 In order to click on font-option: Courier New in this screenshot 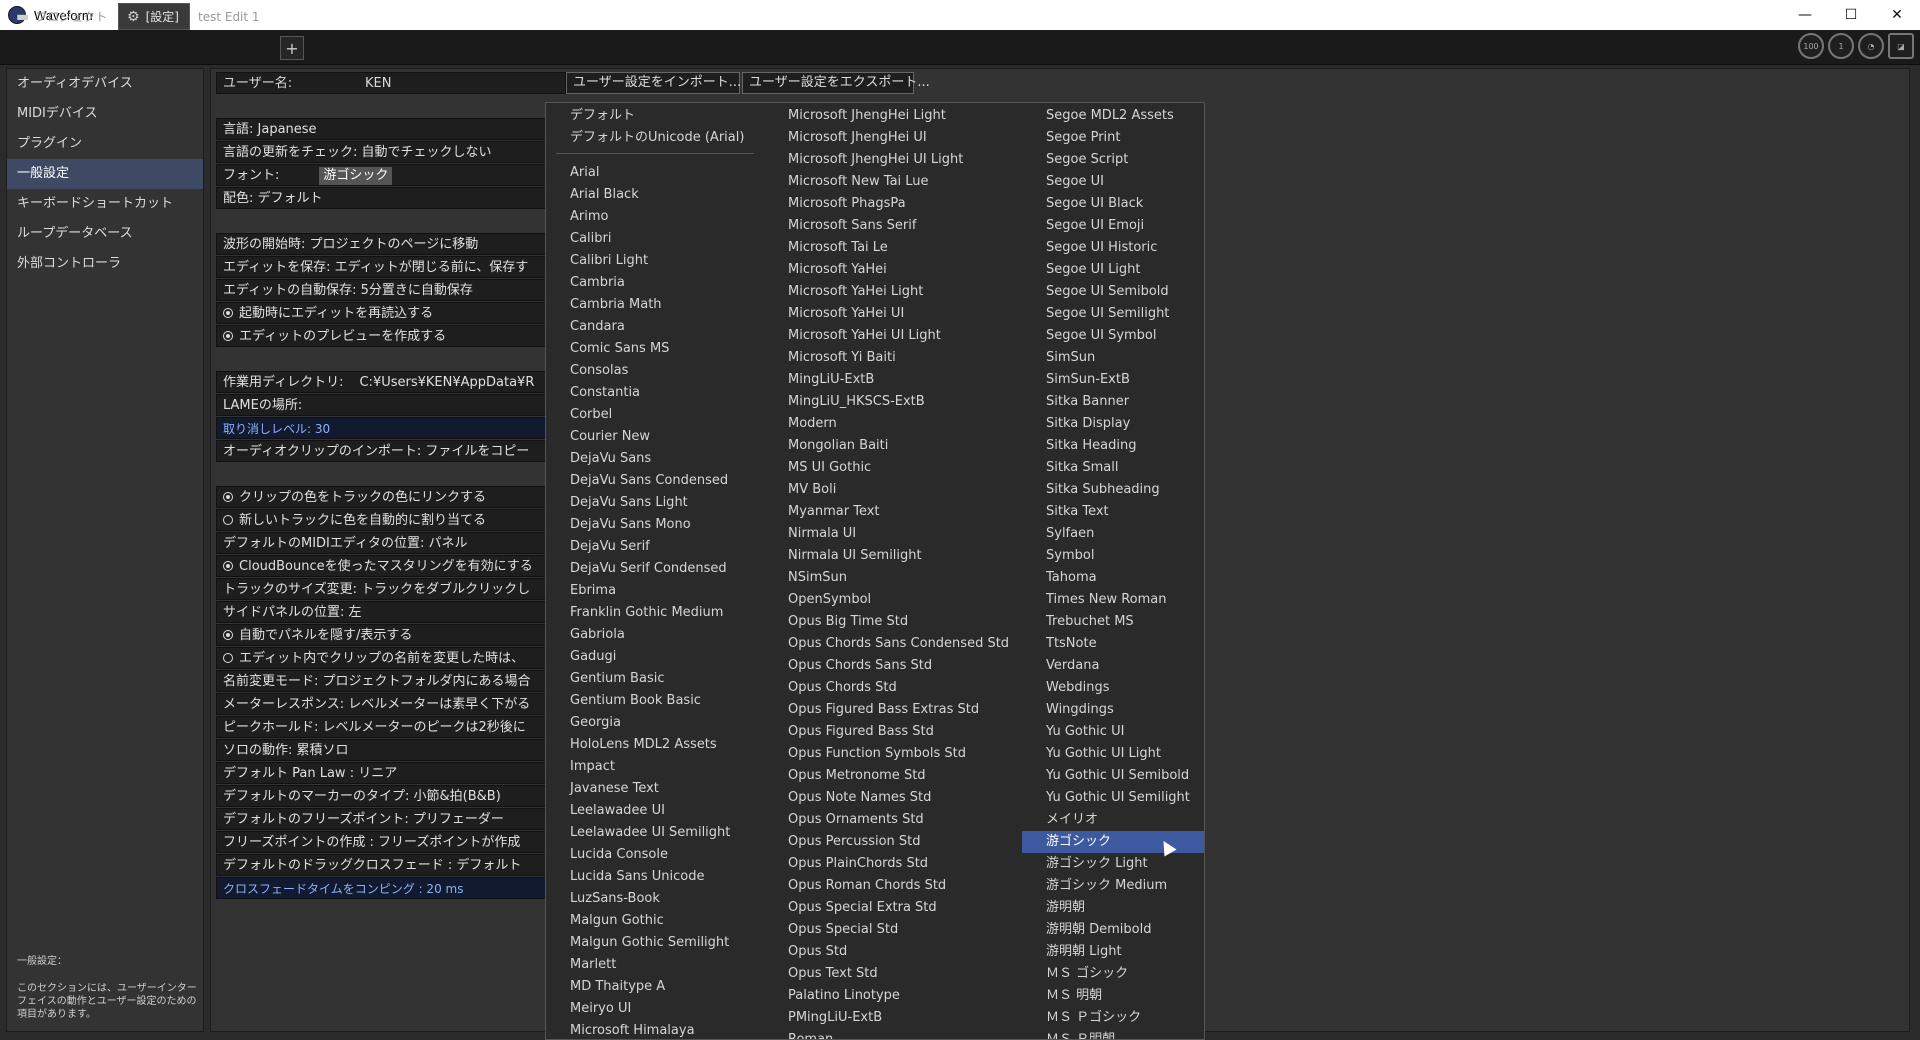, I will do `click(655, 437)`.